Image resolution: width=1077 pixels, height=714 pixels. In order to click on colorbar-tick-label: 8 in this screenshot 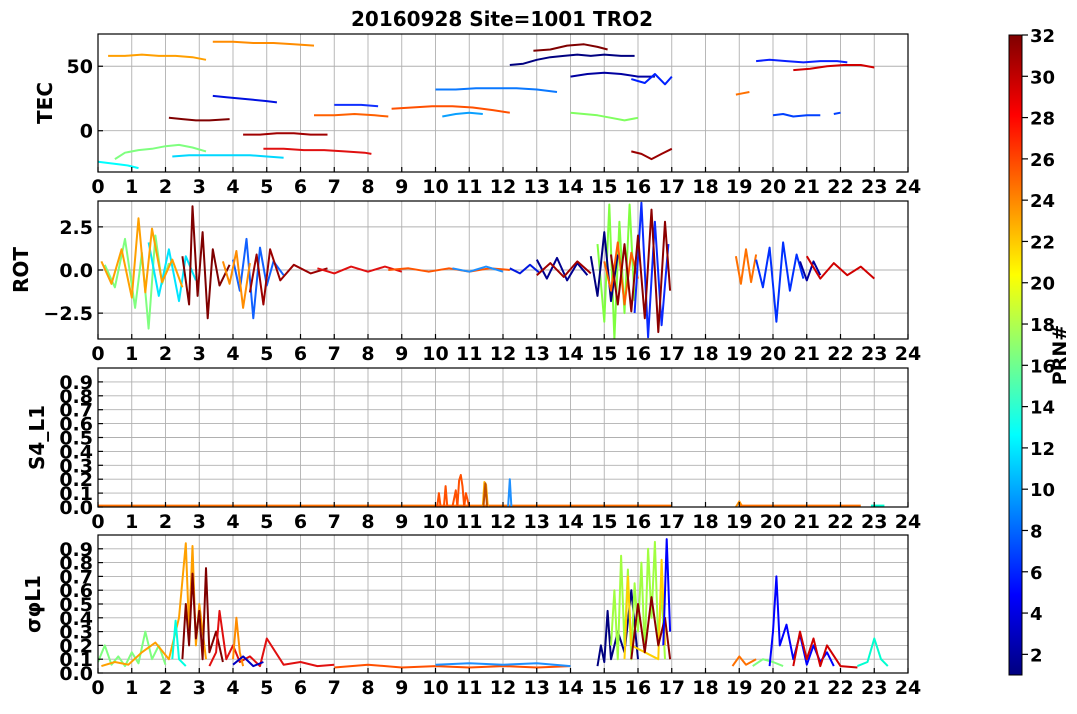, I will do `click(1036, 531)`.